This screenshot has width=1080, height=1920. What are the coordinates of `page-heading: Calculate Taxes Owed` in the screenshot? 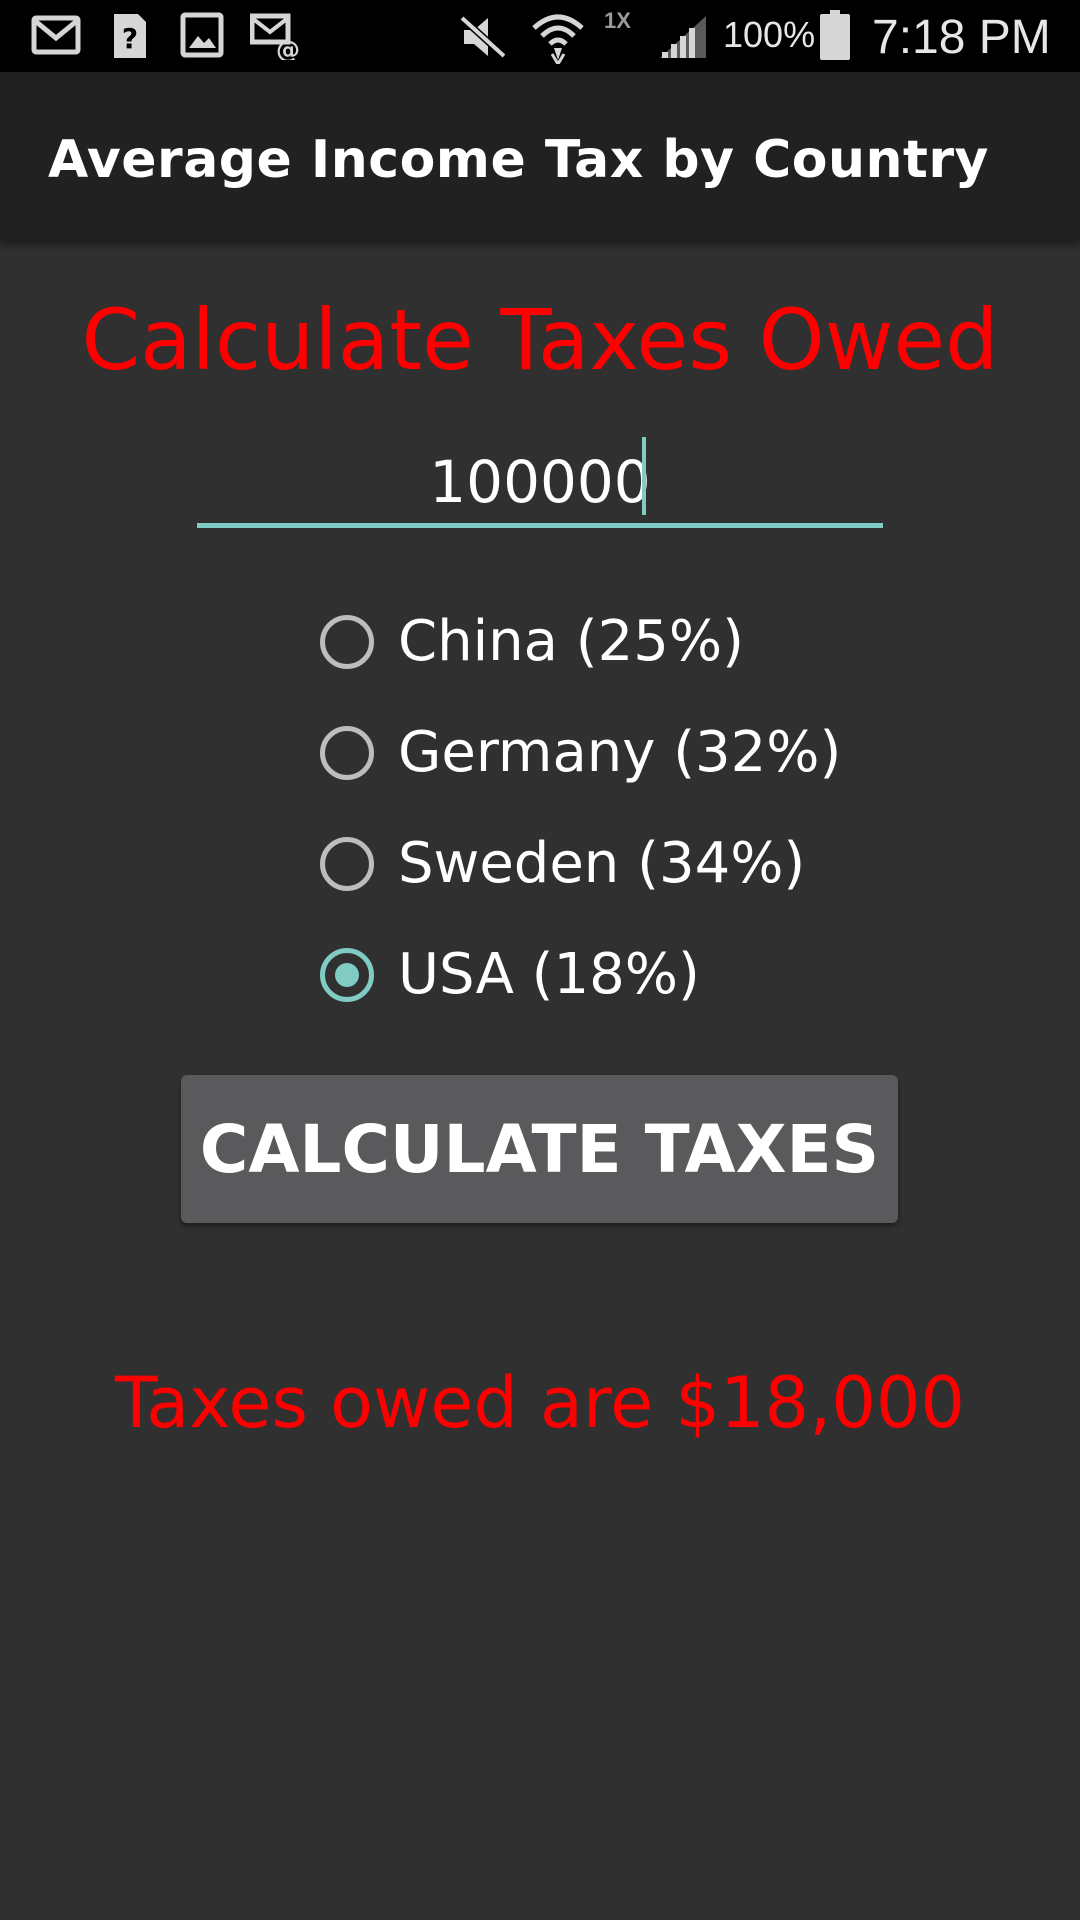 It's located at (540, 340).